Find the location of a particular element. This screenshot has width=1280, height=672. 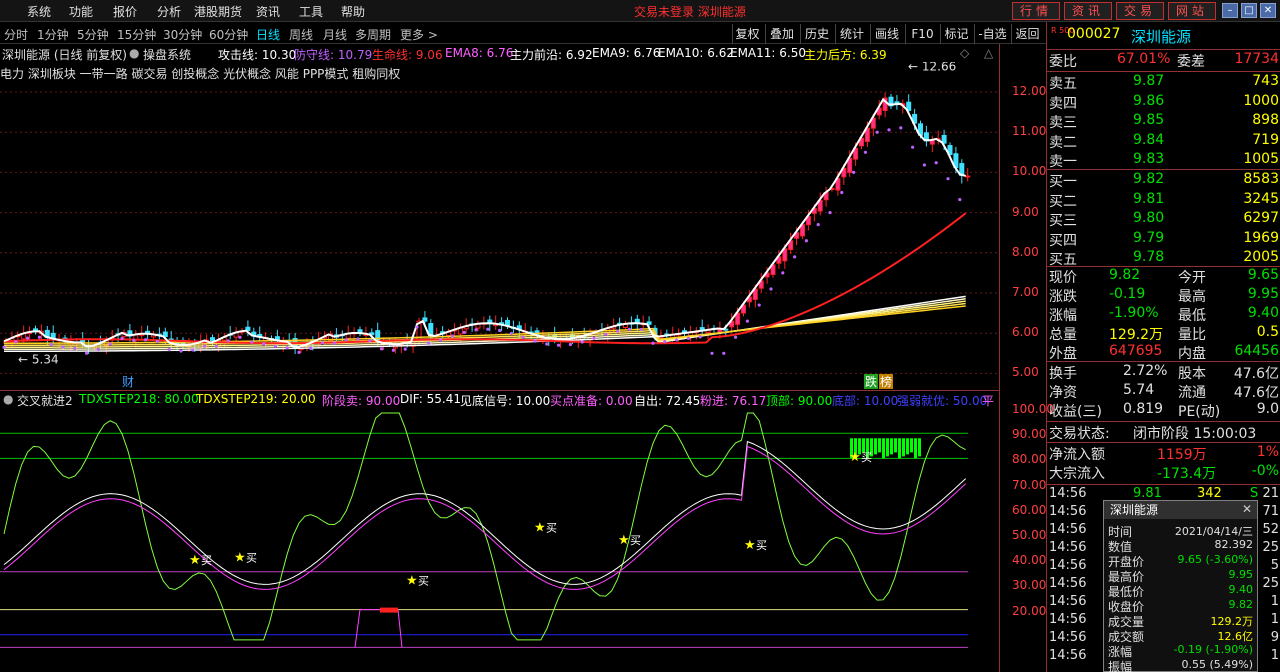

stat-label: 涨跌 is located at coordinates (1063, 297).